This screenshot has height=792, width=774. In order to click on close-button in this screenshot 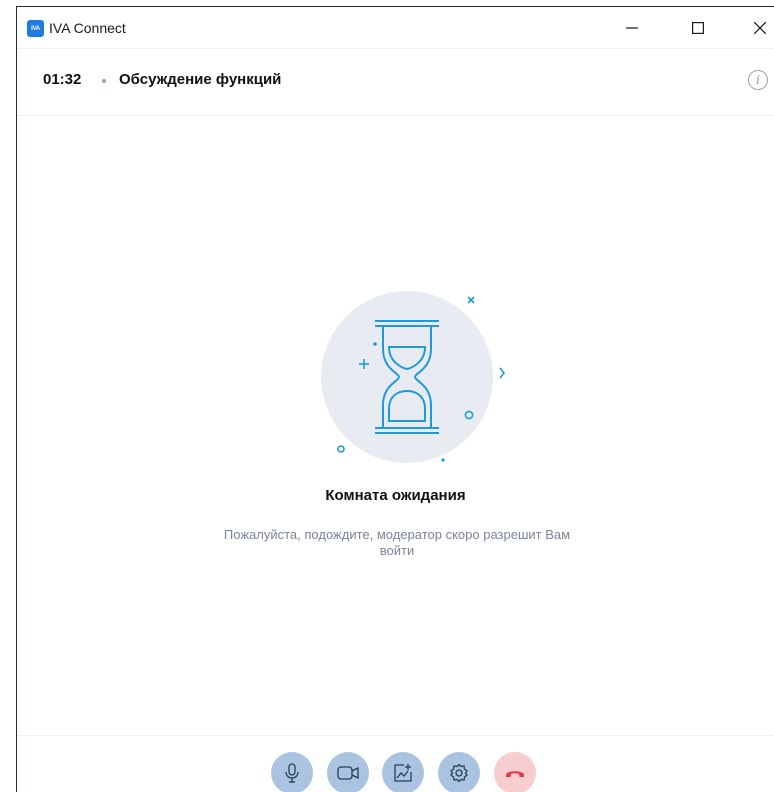, I will do `click(755, 27)`.